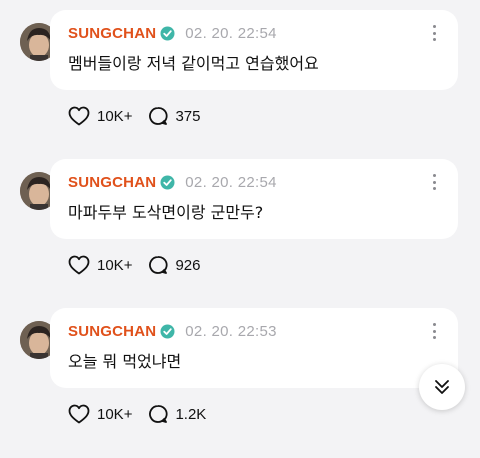  Describe the element at coordinates (191, 414) in the screenshot. I see `comment-count: 1.2K` at that location.